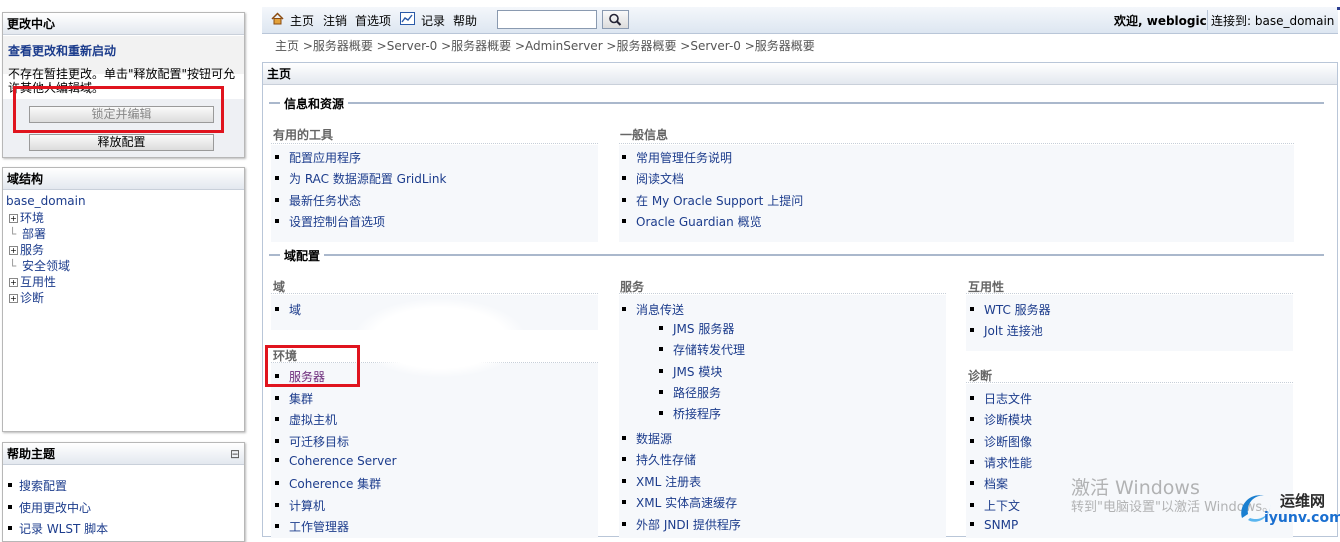 The width and height of the screenshot is (1340, 542). Describe the element at coordinates (123, 454) in the screenshot. I see `help-topics-title: 帮助主题 ⊟` at that location.